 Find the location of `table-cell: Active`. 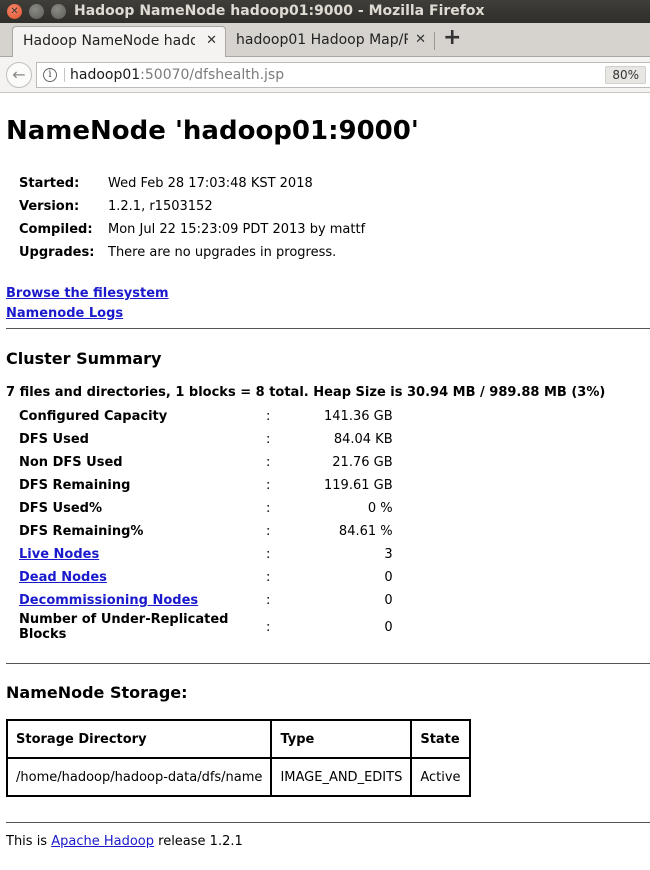

table-cell: Active is located at coordinates (440, 777).